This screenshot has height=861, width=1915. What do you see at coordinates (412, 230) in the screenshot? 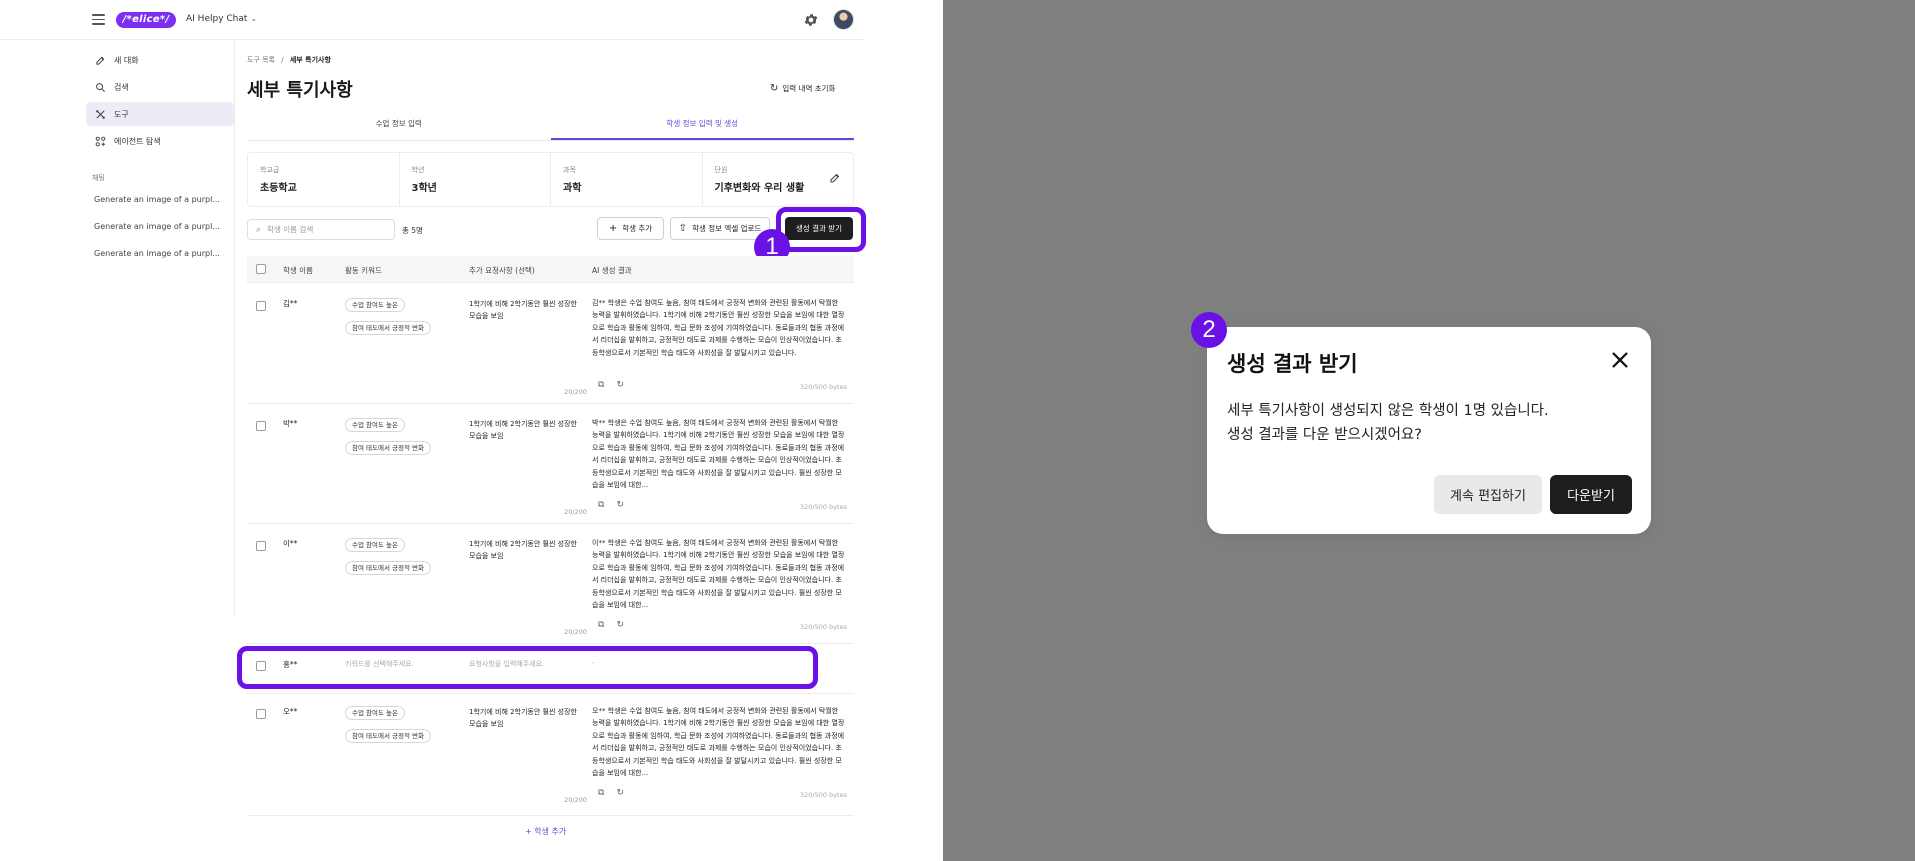
I see `student-count: 총 5명` at bounding box center [412, 230].